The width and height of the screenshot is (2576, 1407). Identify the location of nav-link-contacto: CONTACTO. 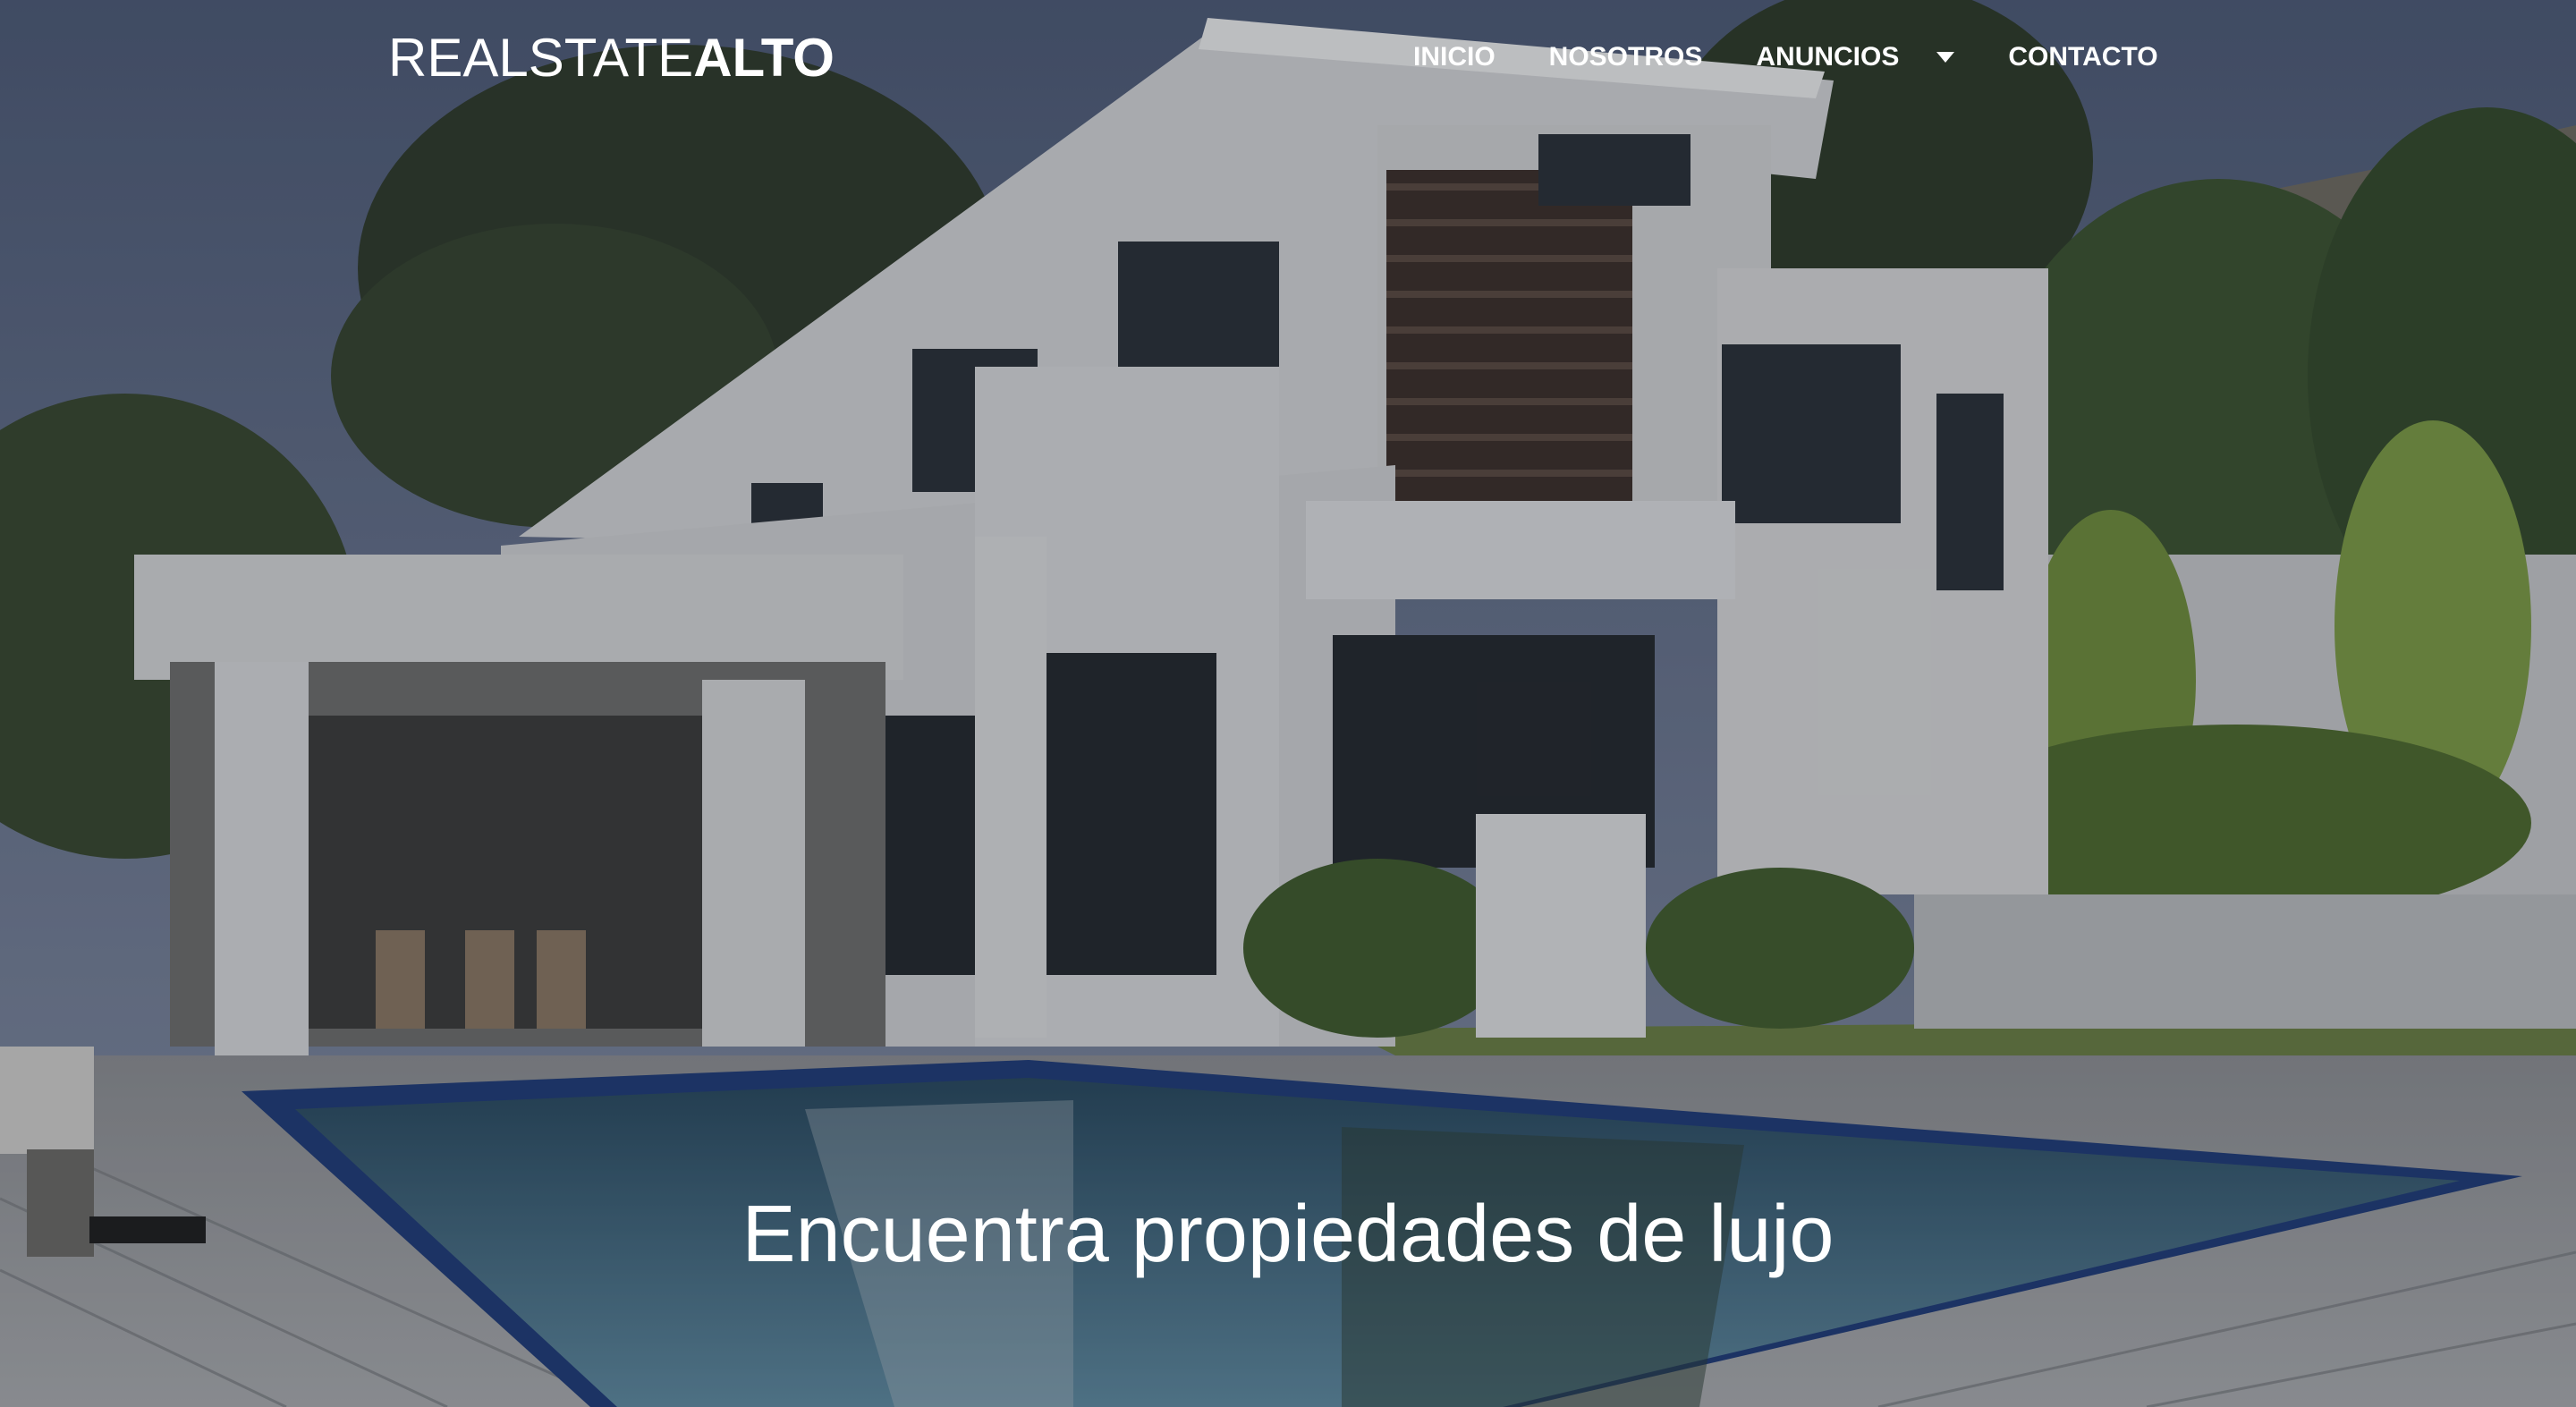
(2082, 57).